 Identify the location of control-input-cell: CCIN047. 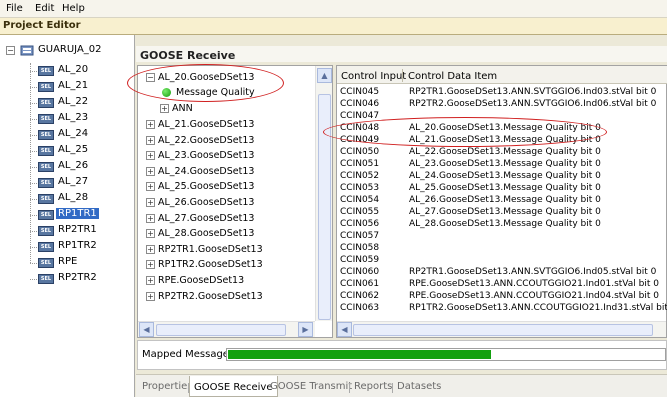
(360, 116).